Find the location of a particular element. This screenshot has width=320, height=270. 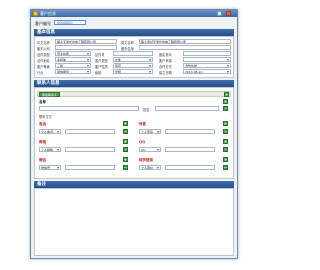

remove-email-icon: − is located at coordinates (125, 149).